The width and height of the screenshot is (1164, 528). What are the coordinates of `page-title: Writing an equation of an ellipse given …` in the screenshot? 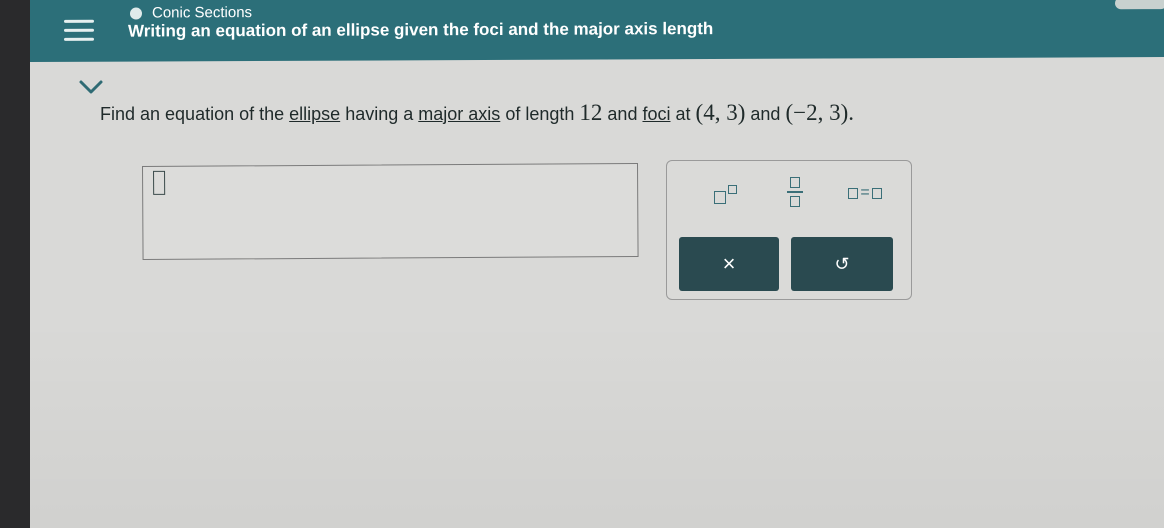 It's located at (421, 30).